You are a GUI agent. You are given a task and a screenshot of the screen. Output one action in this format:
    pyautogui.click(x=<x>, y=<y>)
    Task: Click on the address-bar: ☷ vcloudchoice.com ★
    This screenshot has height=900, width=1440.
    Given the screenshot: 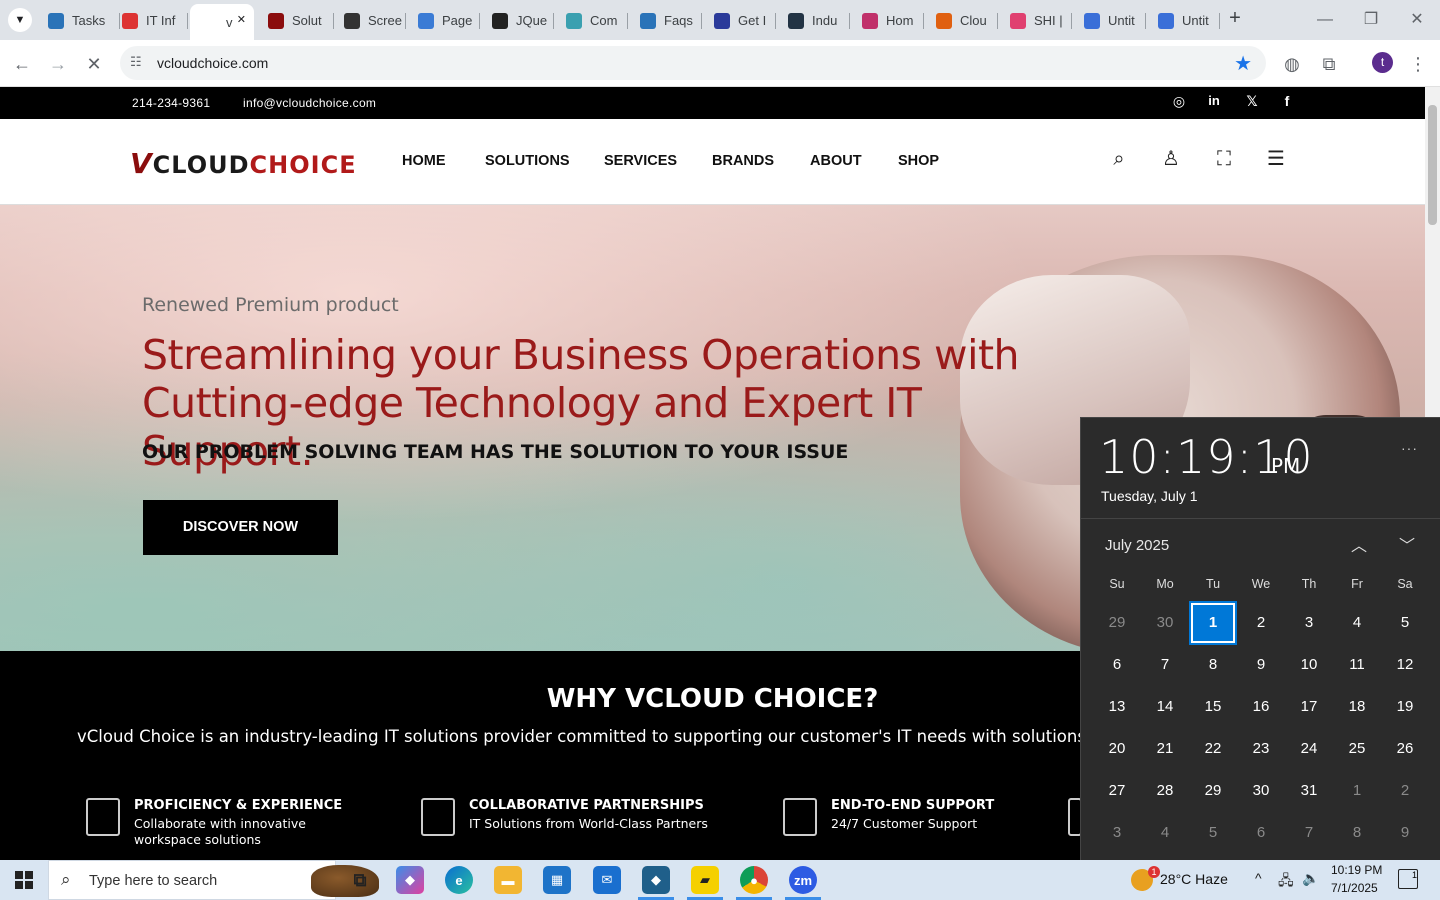 What is the action you would take?
    pyautogui.click(x=693, y=63)
    